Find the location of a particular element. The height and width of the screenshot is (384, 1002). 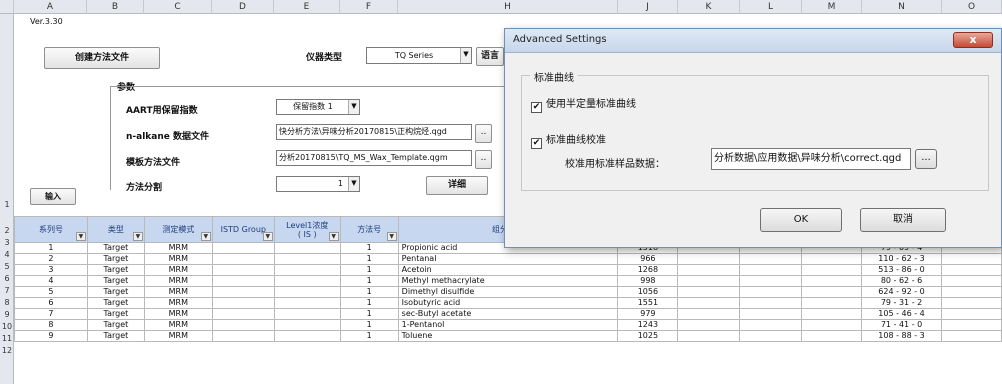

row-header: 2 is located at coordinates (7, 230).